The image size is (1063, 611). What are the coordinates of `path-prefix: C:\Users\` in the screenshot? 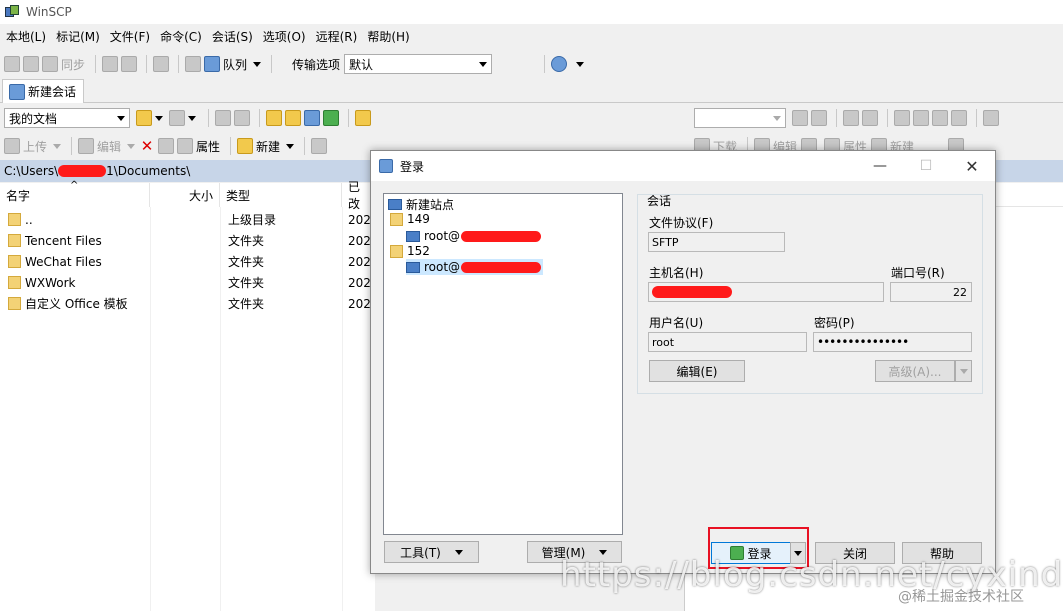 It's located at (31, 171).